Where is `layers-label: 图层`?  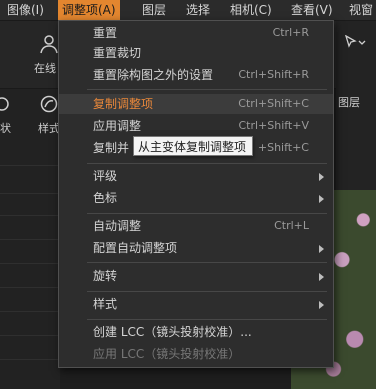
layers-label: 图层 is located at coordinates (349, 102).